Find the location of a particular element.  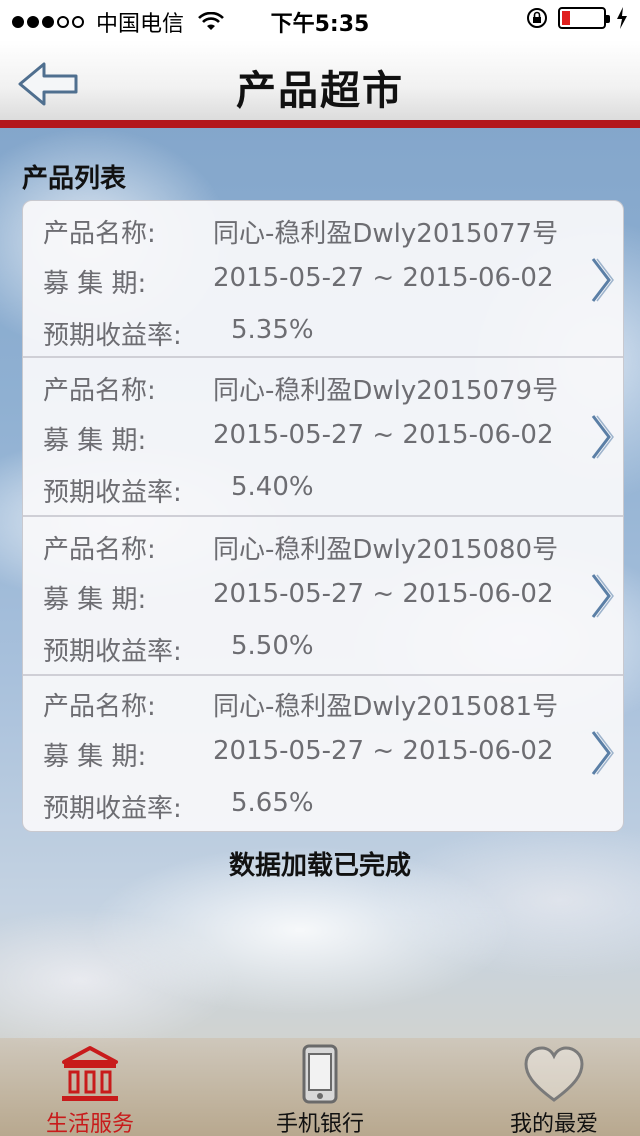

product-name-row: 产品名称: 同心-稳利盈Dwly2015081号 is located at coordinates (300, 704).